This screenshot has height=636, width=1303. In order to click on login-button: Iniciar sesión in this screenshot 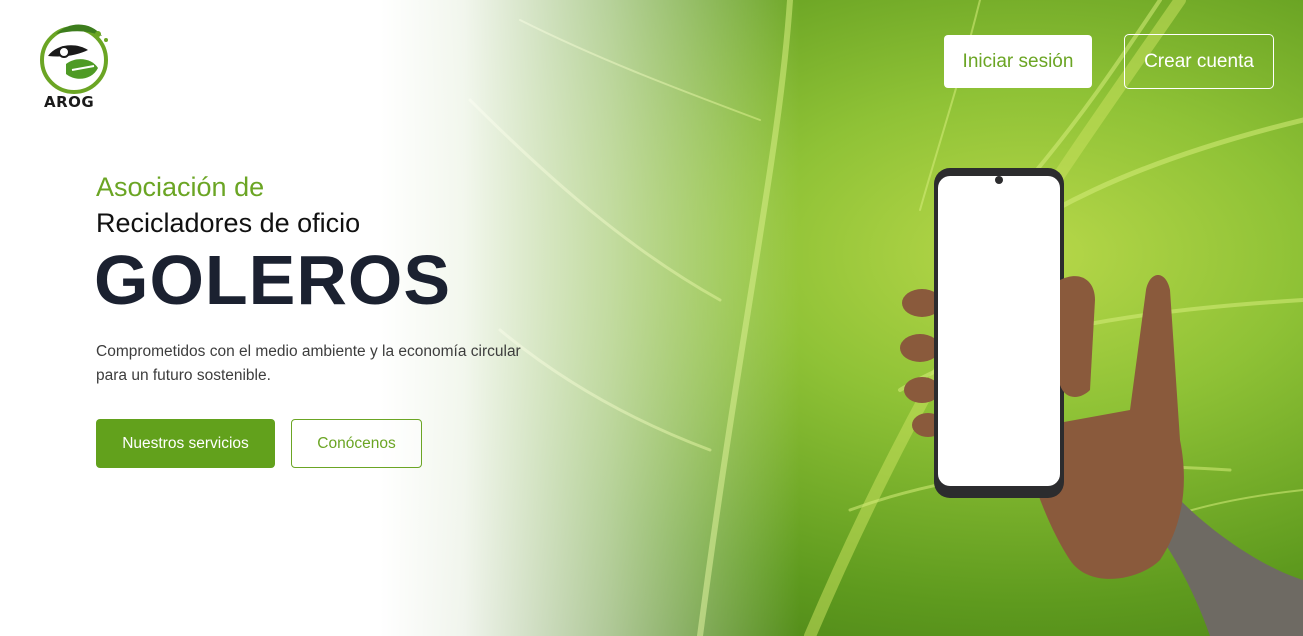, I will do `click(1018, 61)`.